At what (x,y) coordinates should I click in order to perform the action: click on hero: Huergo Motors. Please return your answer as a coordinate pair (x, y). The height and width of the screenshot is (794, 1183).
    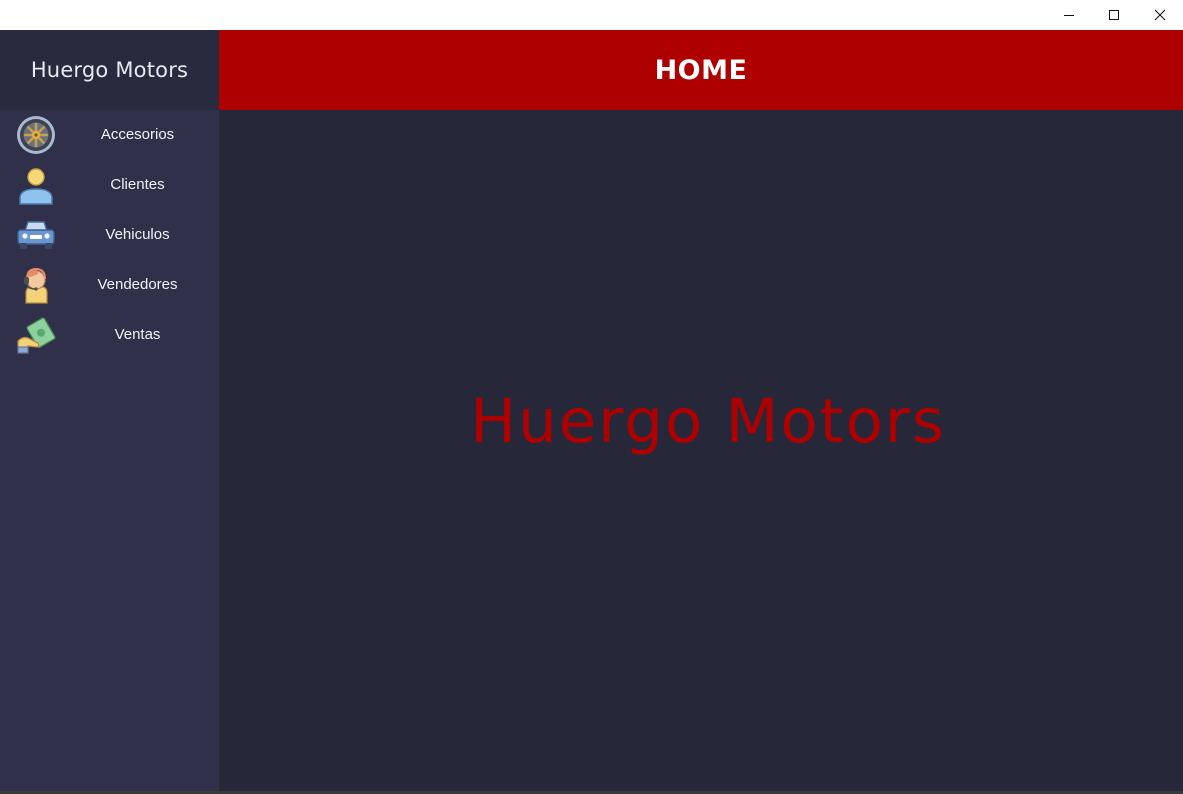
    Looking at the image, I should click on (701, 421).